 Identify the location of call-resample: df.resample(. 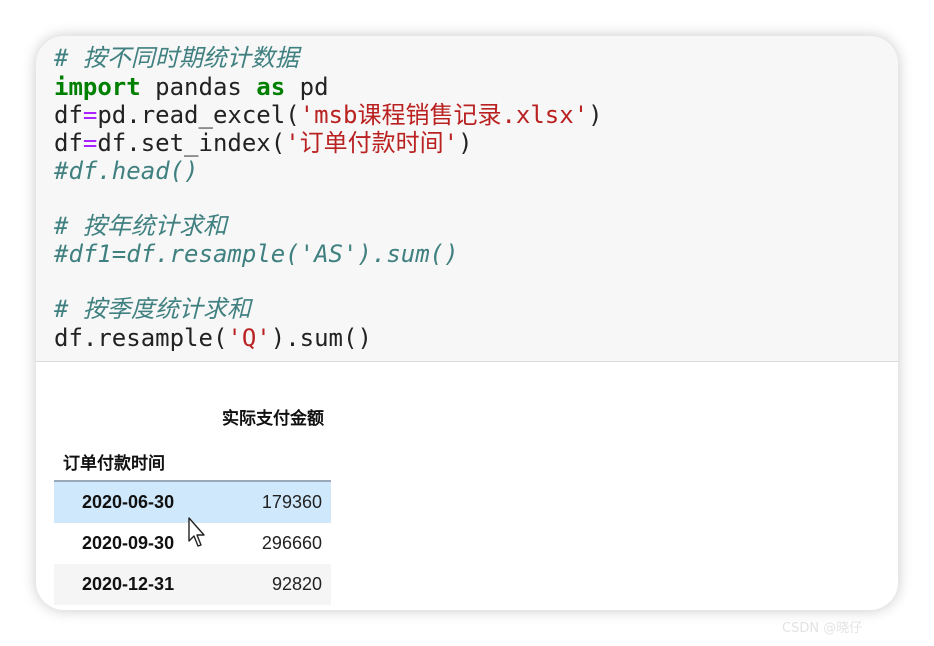
(141, 338).